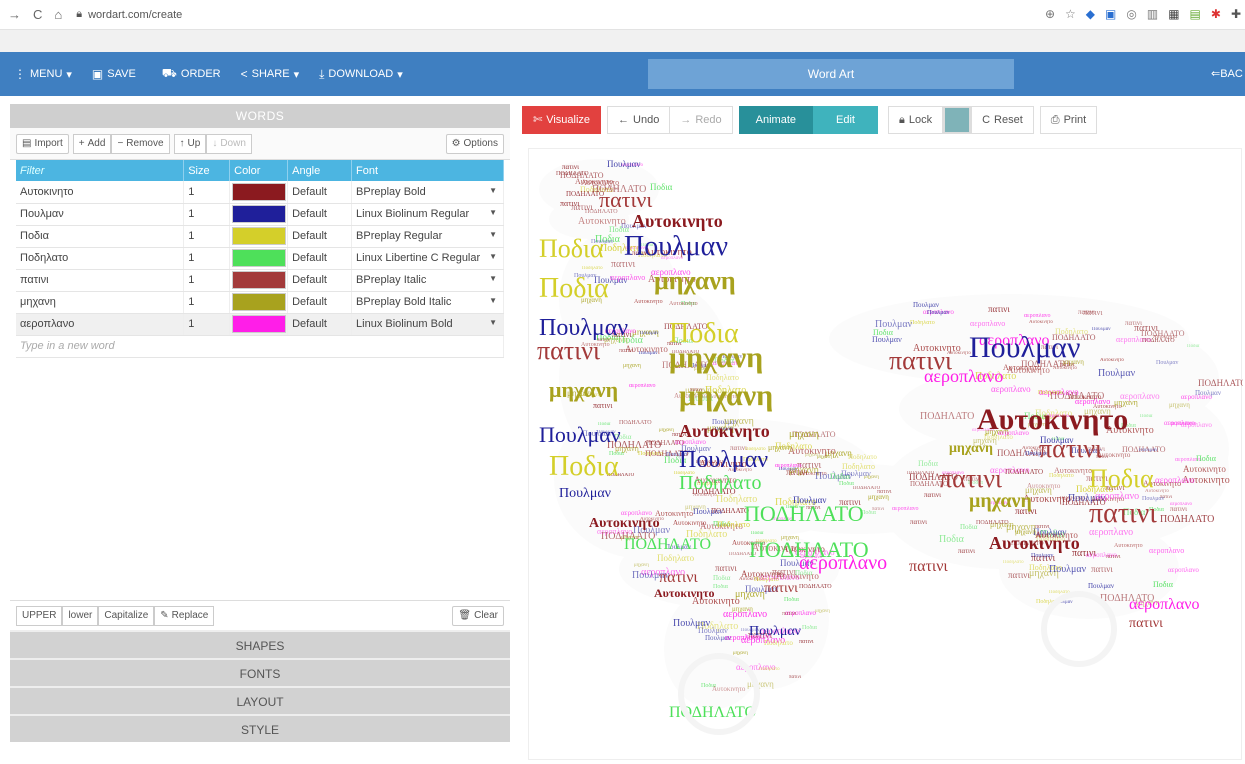 The width and height of the screenshot is (1245, 764). I want to click on redo-button: → Redo, so click(701, 120).